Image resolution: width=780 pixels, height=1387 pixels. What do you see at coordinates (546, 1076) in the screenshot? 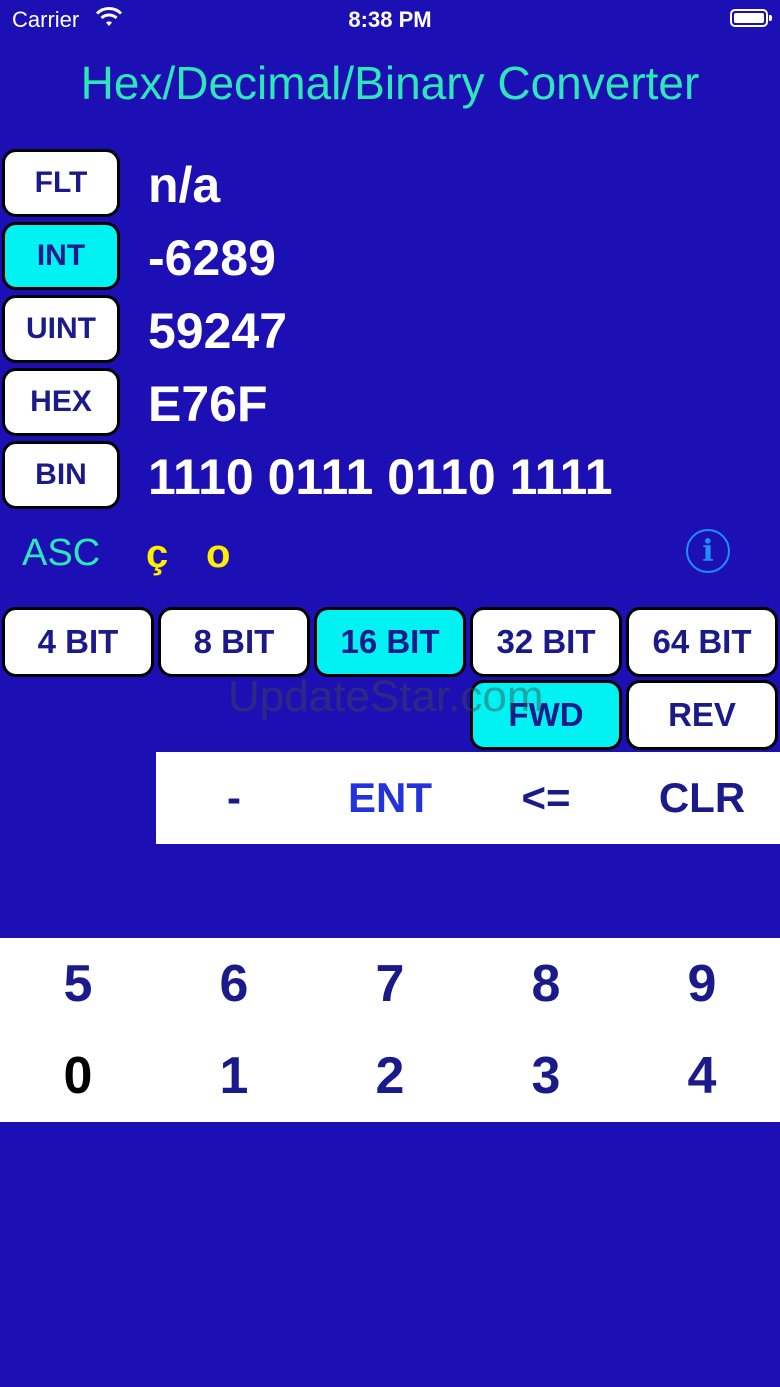
I see `key-3: 3` at bounding box center [546, 1076].